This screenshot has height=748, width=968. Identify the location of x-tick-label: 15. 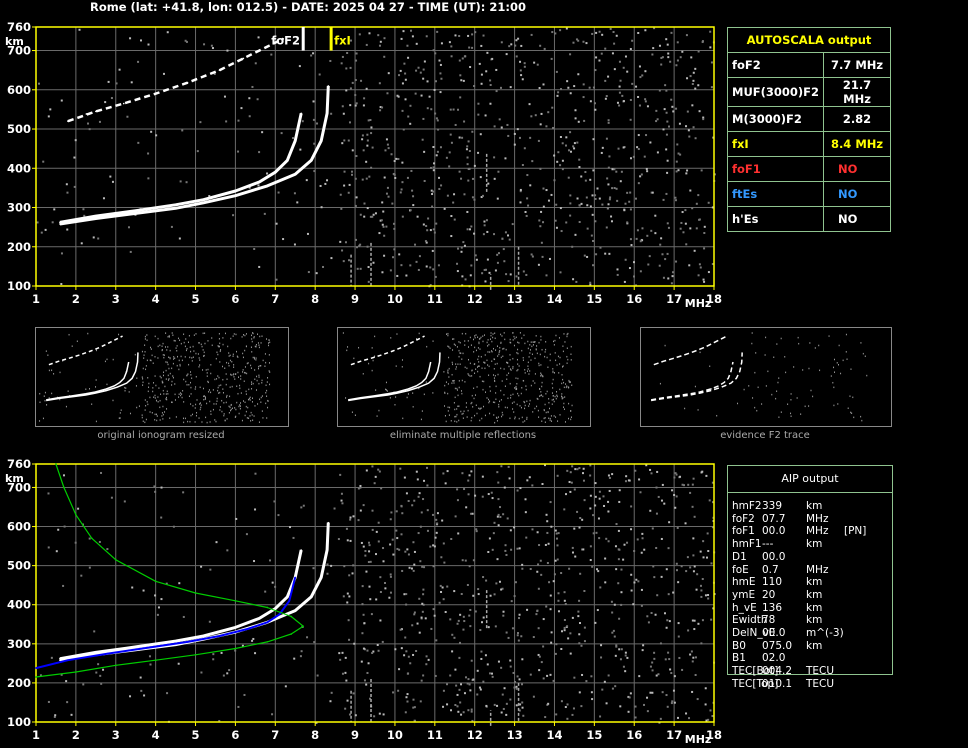
(594, 299).